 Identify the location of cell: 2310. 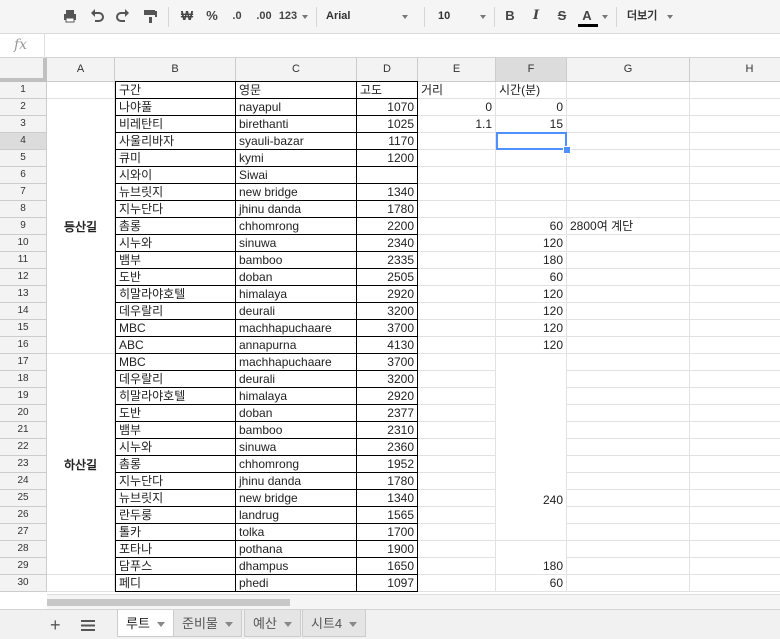
(387, 430).